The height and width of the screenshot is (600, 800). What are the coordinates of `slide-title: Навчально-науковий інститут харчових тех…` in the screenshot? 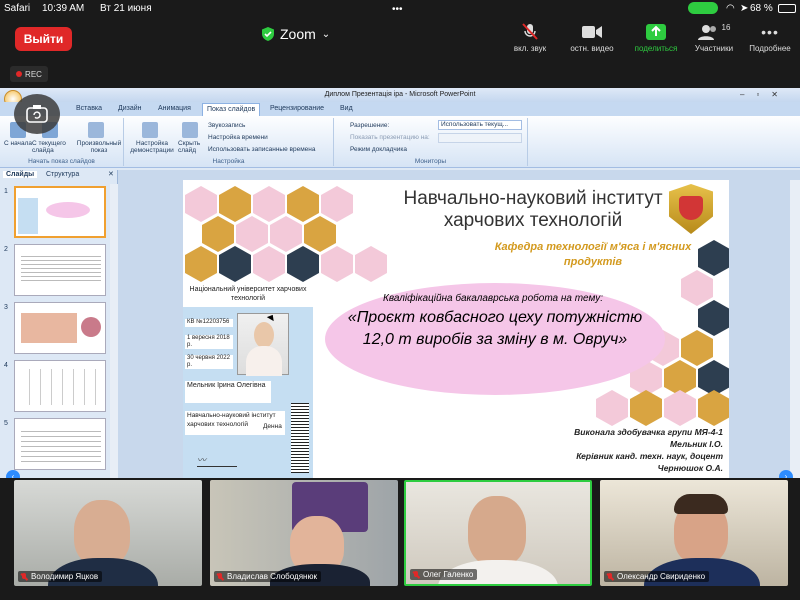 It's located at (533, 209).